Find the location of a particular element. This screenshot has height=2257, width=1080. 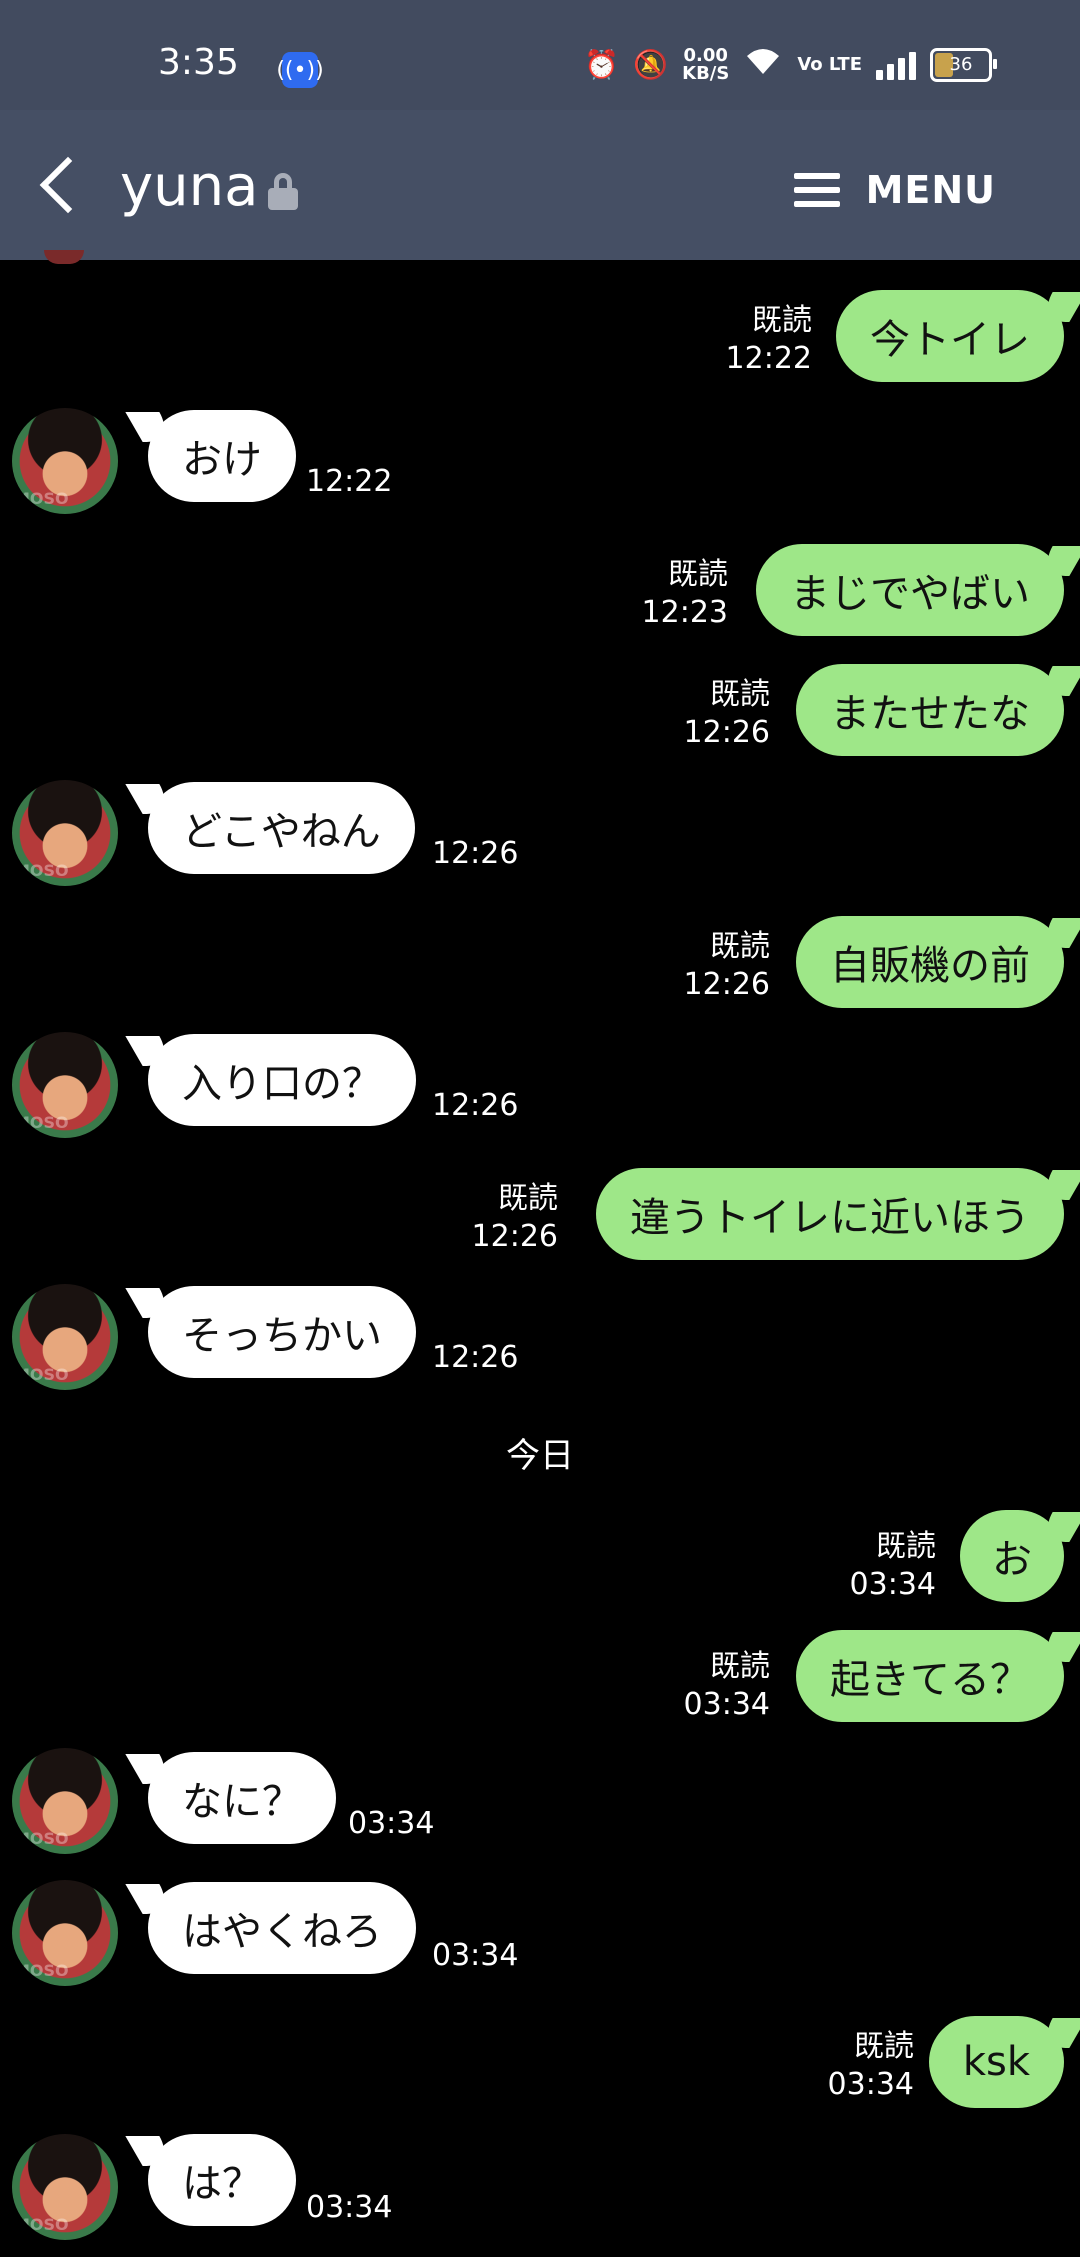

message-bubble-outgoing: ksk is located at coordinates (996, 2062).